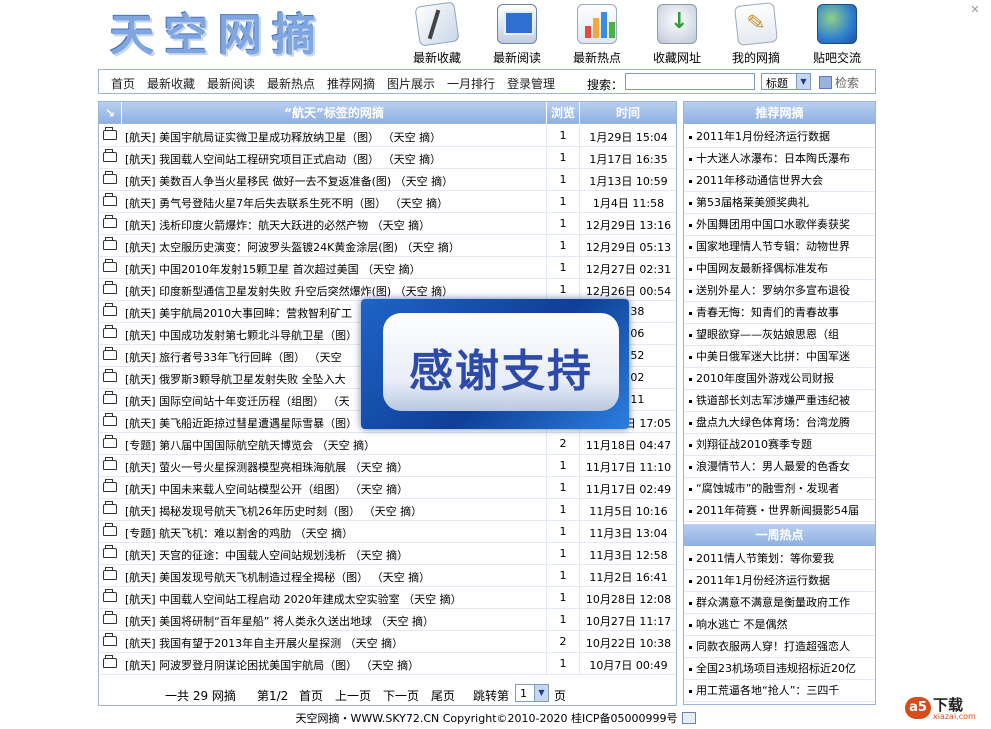 This screenshot has height=729, width=991. I want to click on list-item: 2011年1月份经济运行数据, so click(779, 581).